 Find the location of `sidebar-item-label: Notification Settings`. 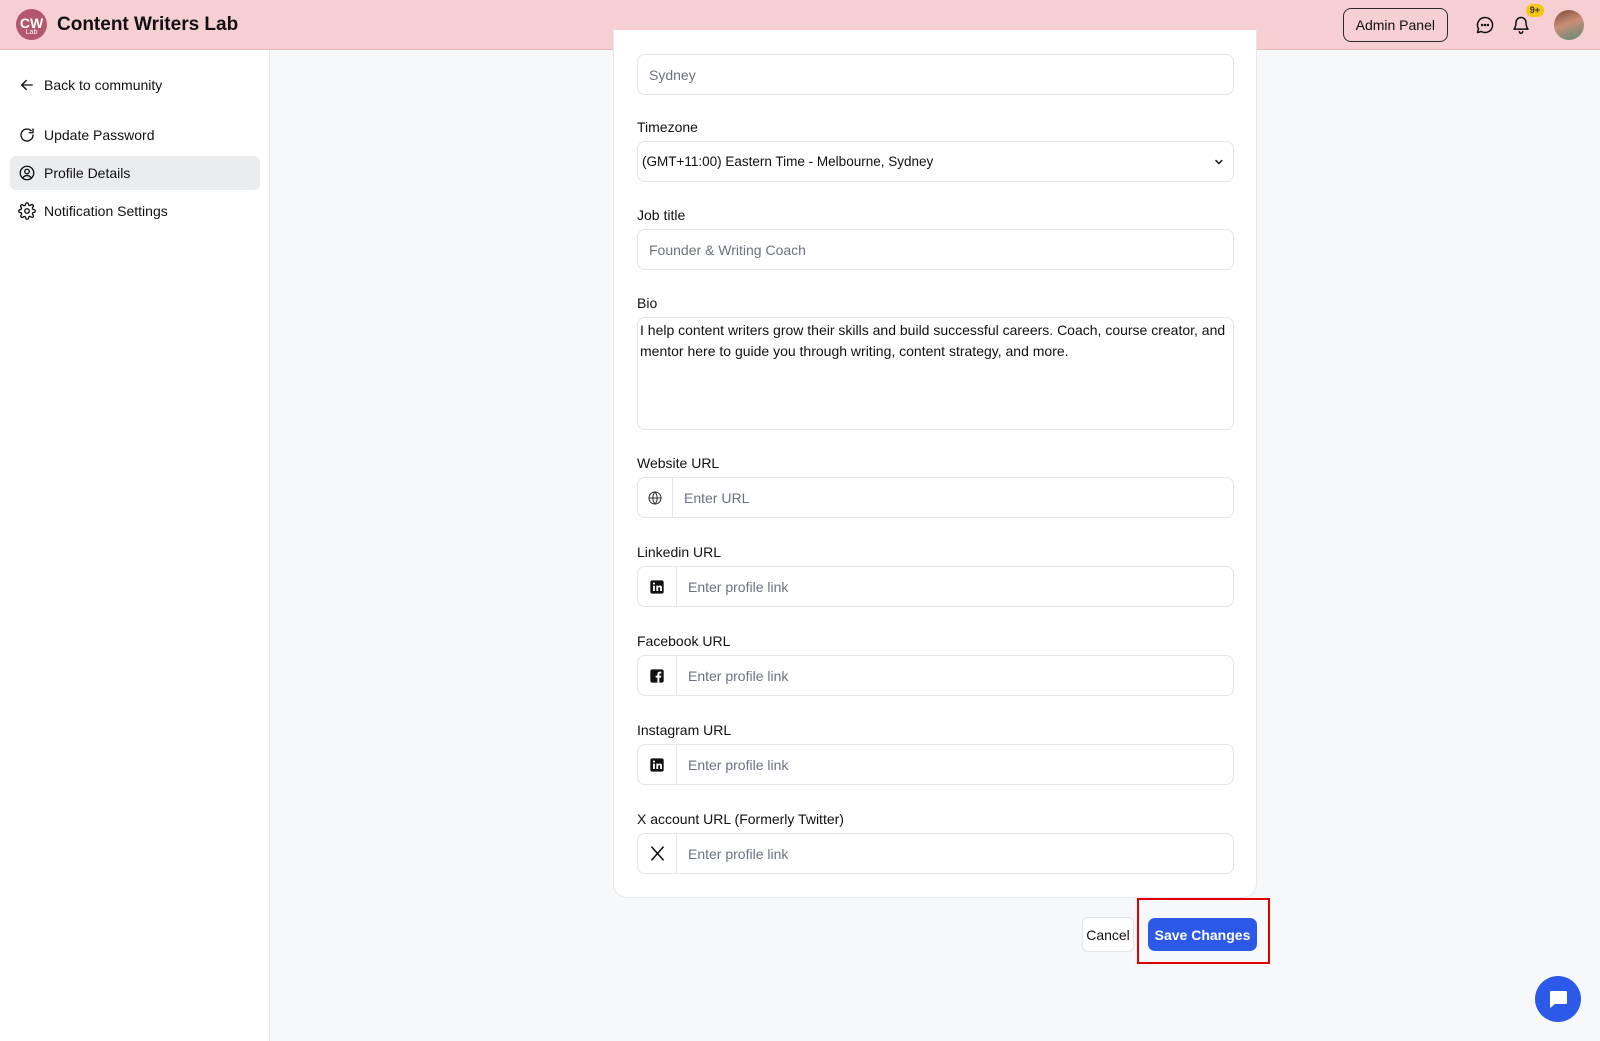

sidebar-item-label: Notification Settings is located at coordinates (106, 211).